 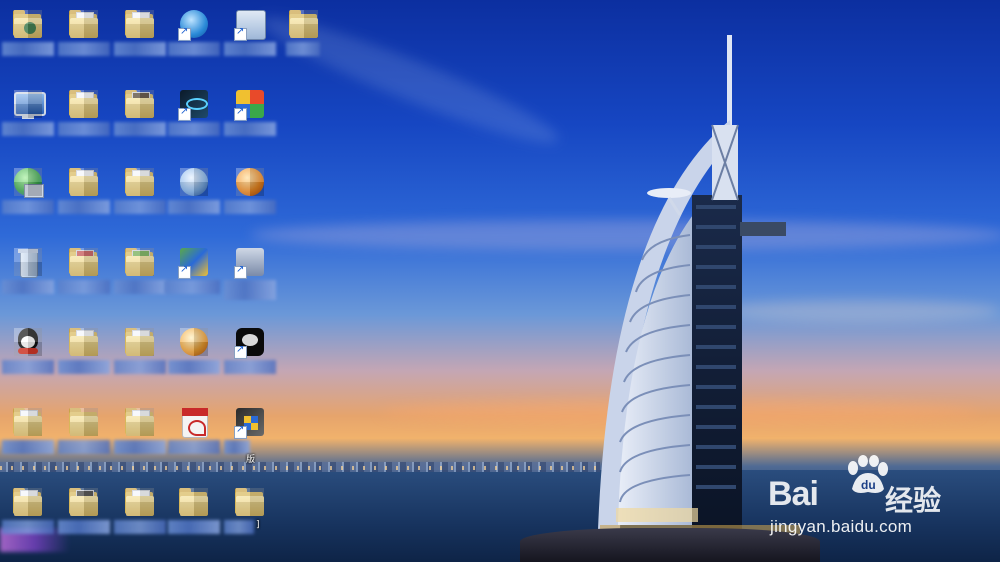 I want to click on desktop-icon-window-app, so click(x=250, y=38).